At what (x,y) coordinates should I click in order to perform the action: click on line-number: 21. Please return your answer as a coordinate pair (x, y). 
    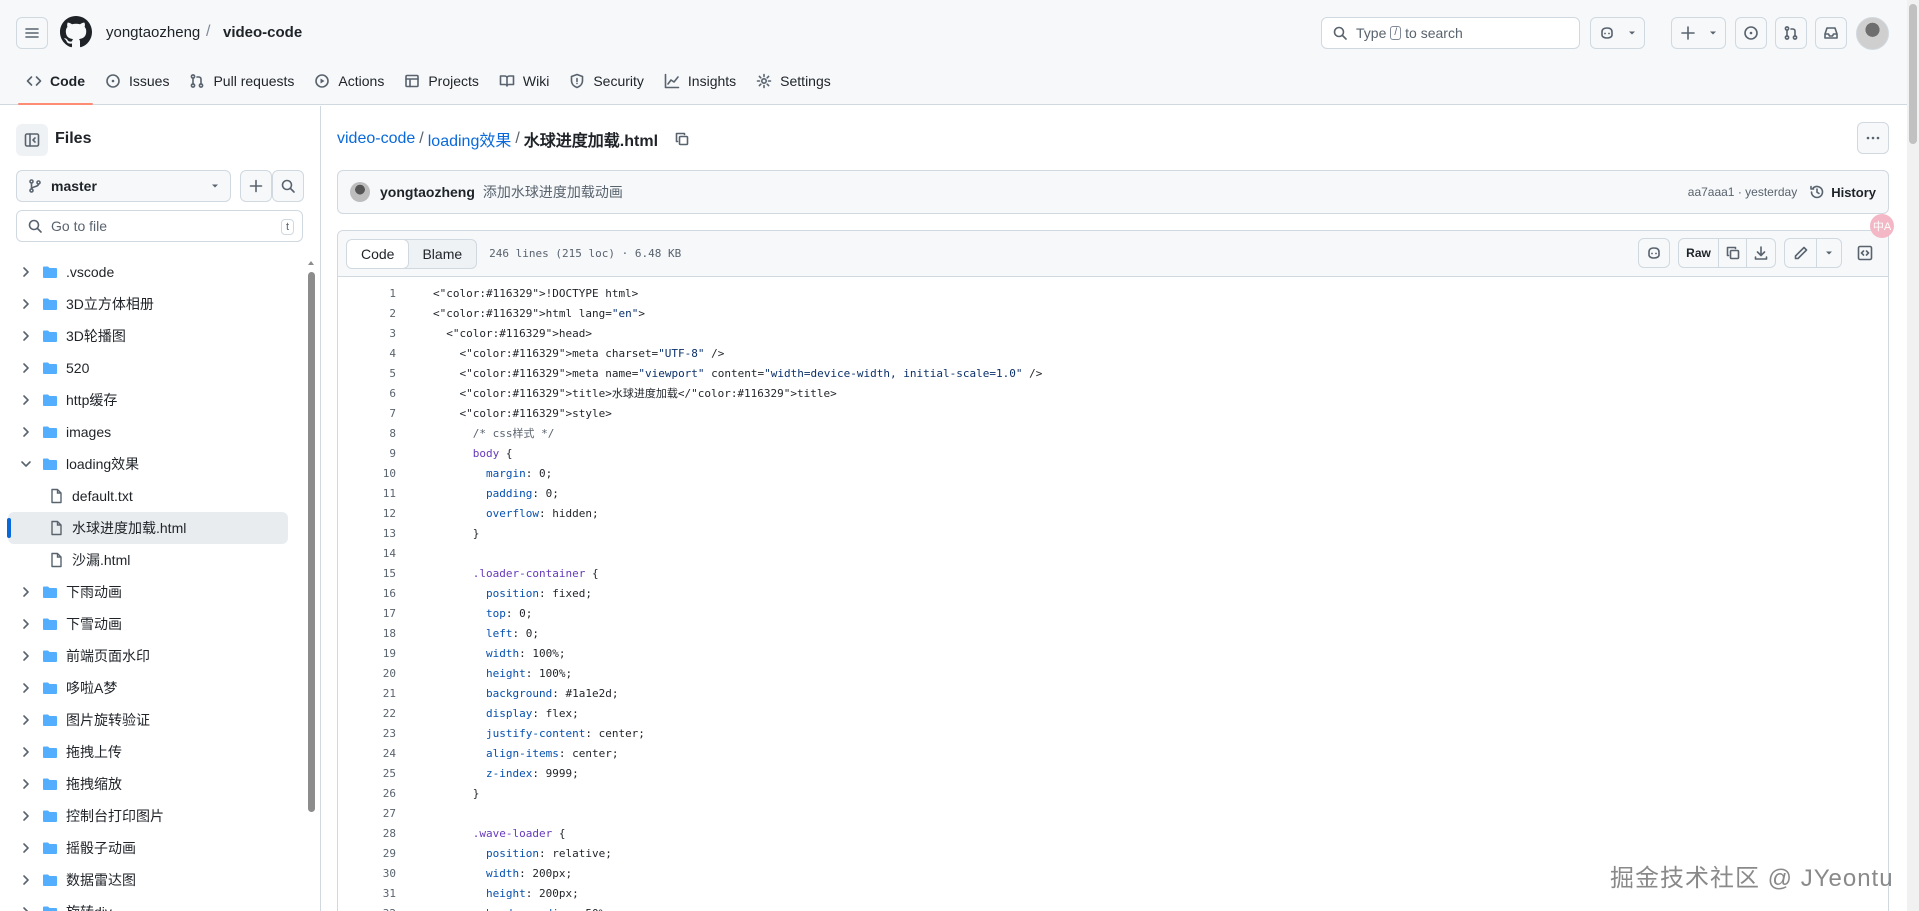
    Looking at the image, I should click on (367, 694).